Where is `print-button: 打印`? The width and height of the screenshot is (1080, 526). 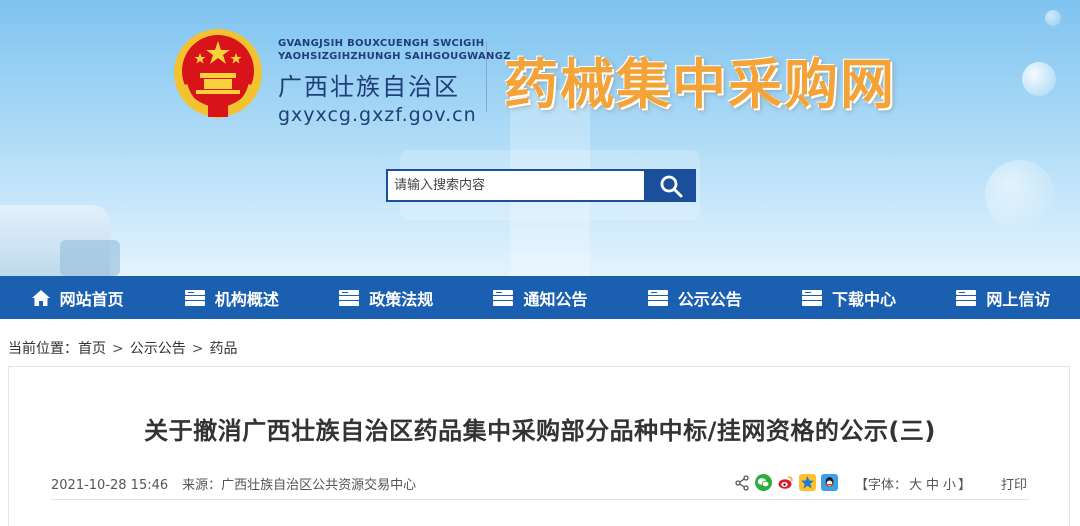
print-button: 打印 is located at coordinates (1014, 483).